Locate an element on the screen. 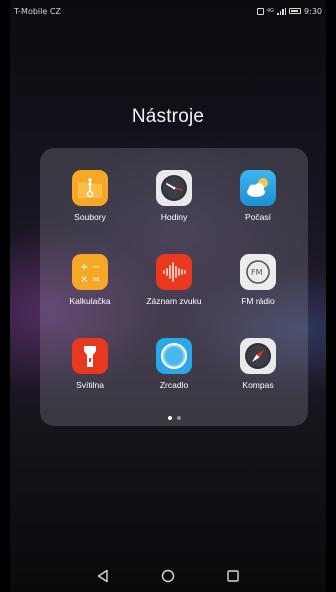 The image size is (336, 592). app-label: Kalkulačka is located at coordinates (90, 301).